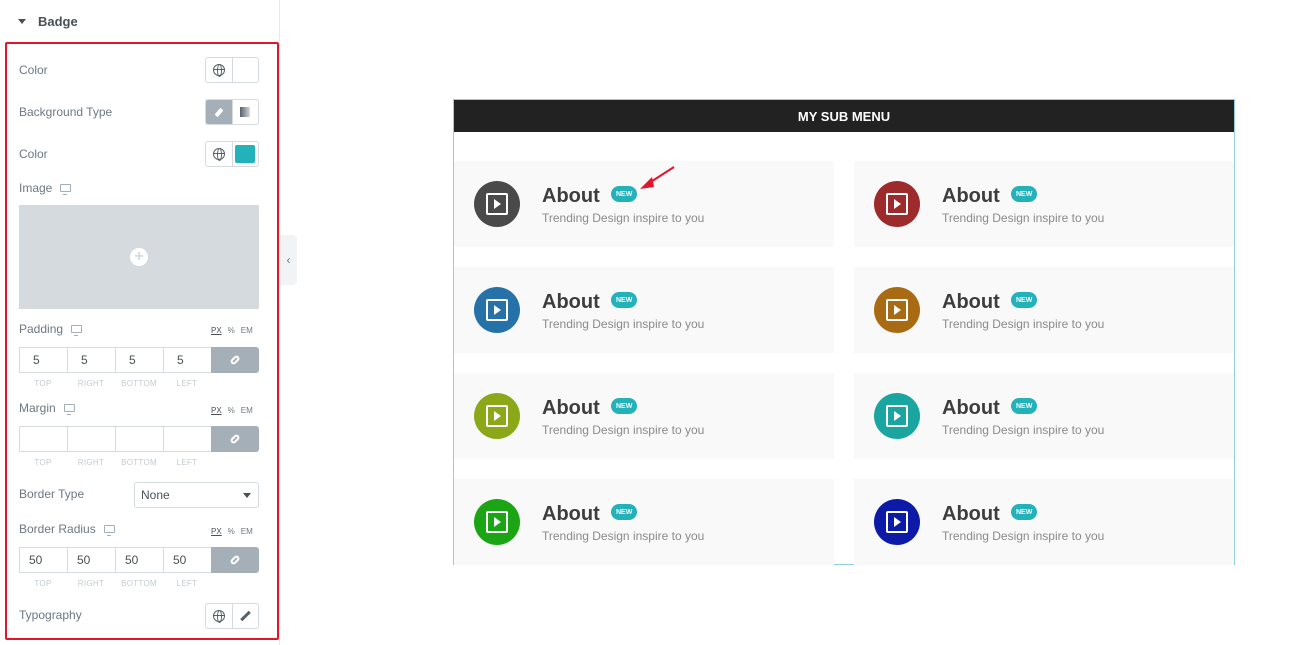 The image size is (1300, 645). What do you see at coordinates (43, 439) in the screenshot?
I see `margin-top-input` at bounding box center [43, 439].